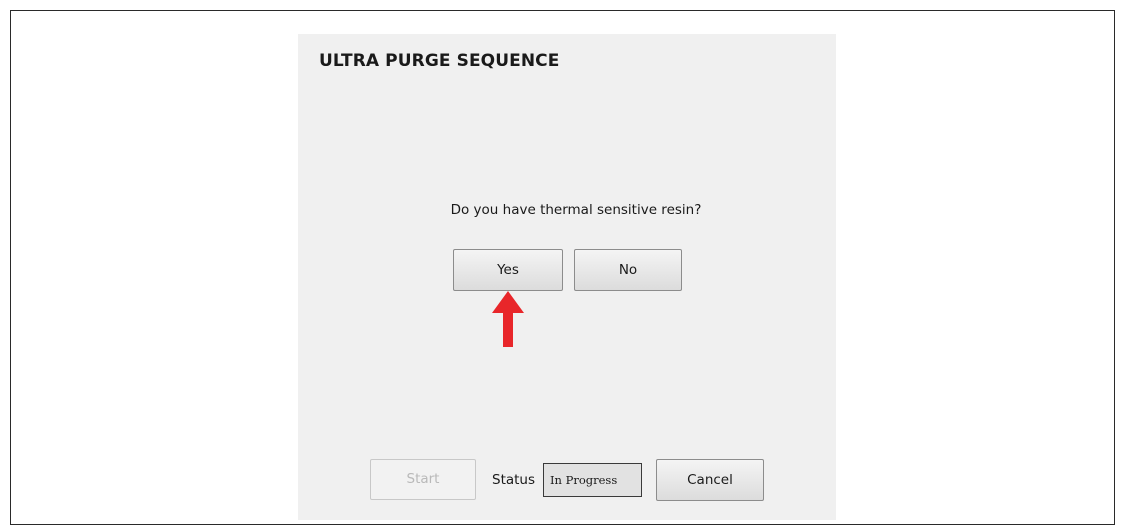 This screenshot has width=1128, height=525. I want to click on start-button: Start, so click(423, 479).